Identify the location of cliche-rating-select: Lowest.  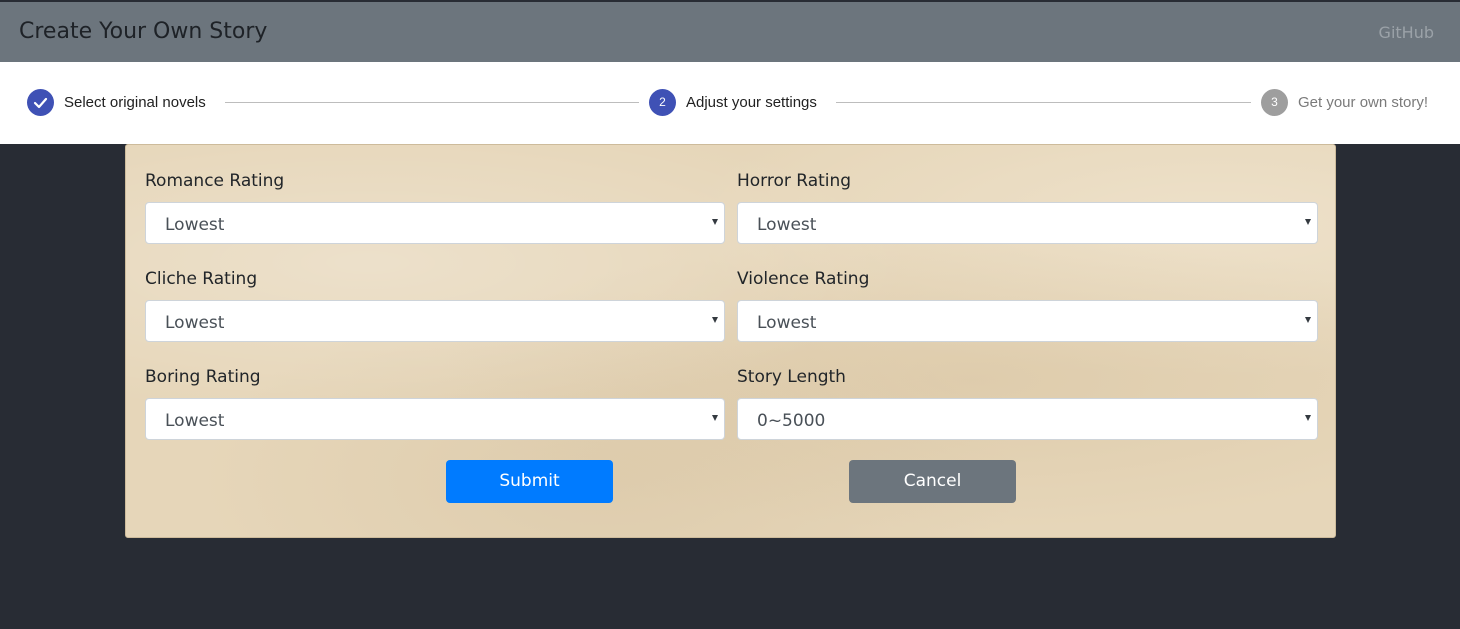
(435, 321).